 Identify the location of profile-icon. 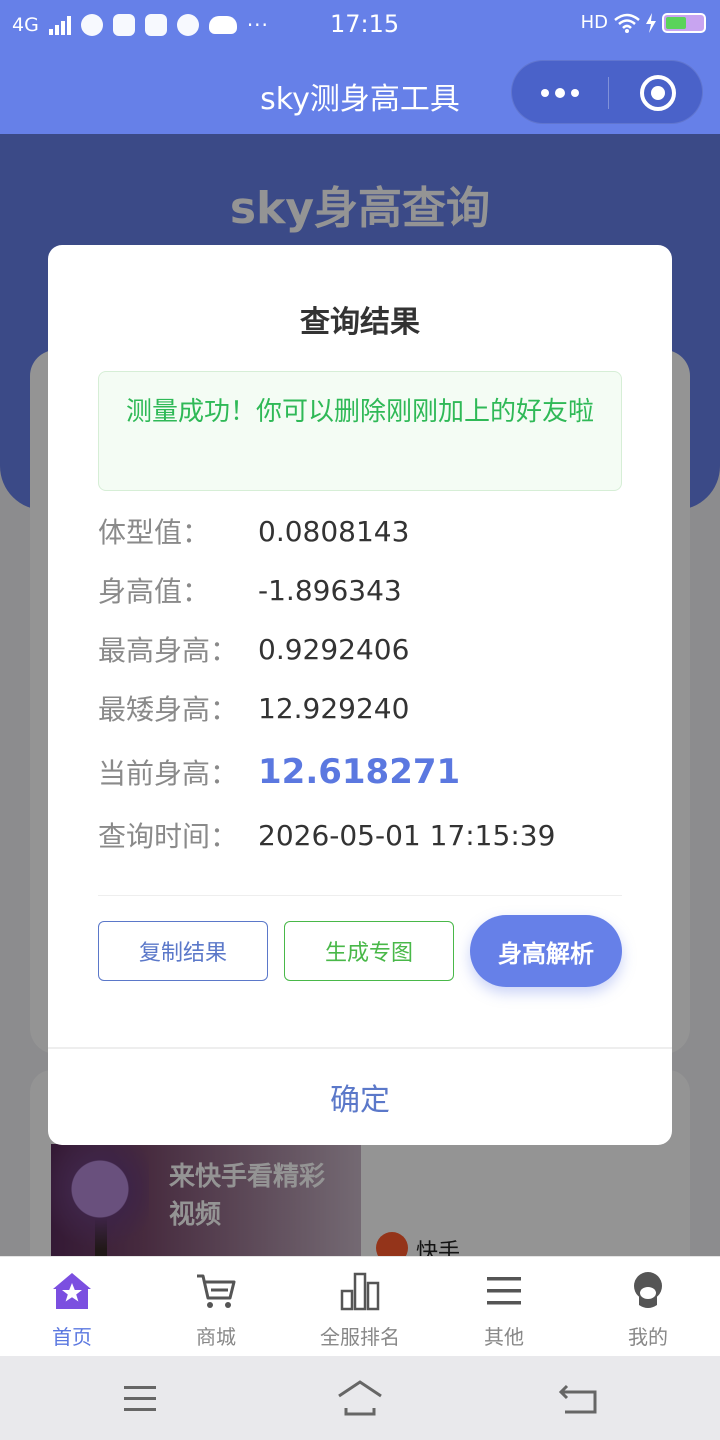
(648, 1290).